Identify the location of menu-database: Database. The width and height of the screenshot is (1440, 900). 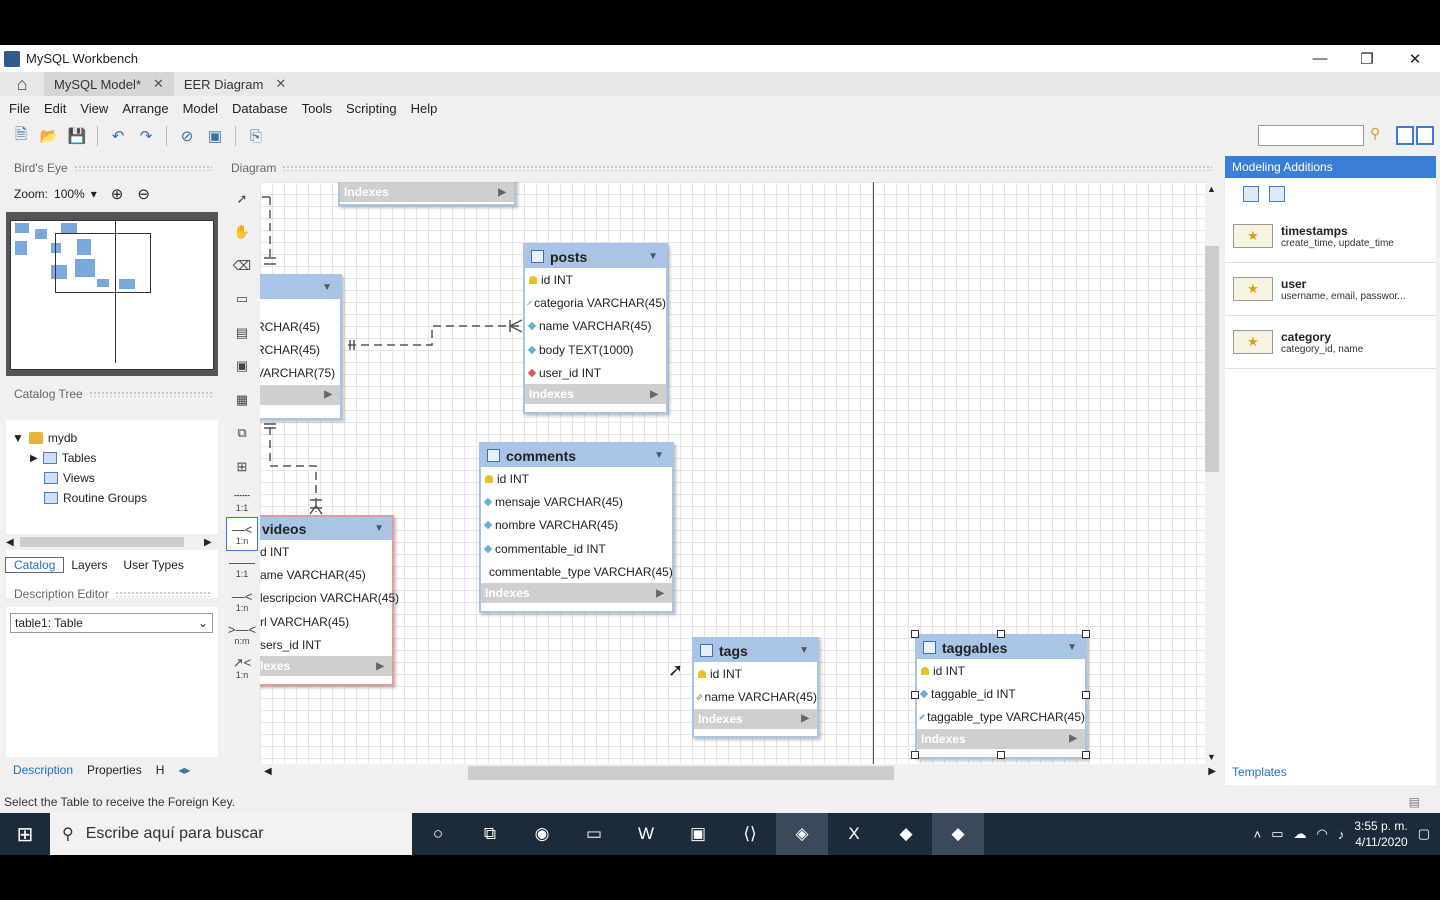
(260, 108).